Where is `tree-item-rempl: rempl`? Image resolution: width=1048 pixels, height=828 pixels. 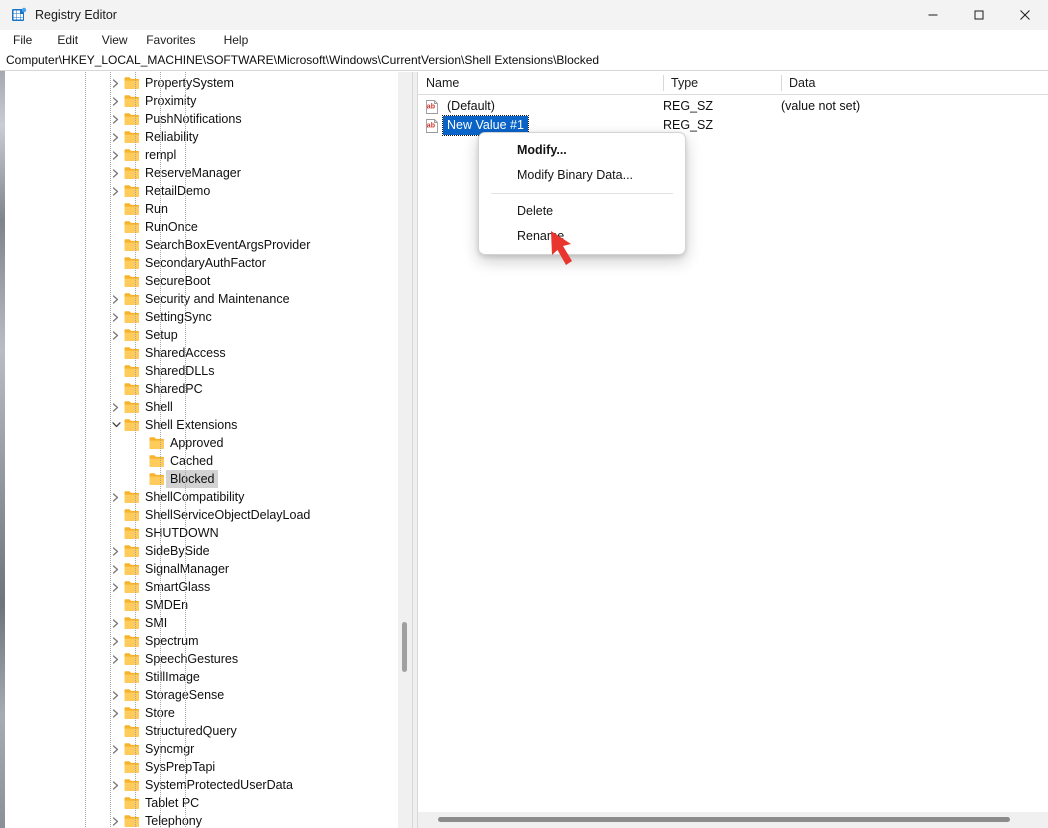
tree-item-rempl: rempl is located at coordinates (208, 155).